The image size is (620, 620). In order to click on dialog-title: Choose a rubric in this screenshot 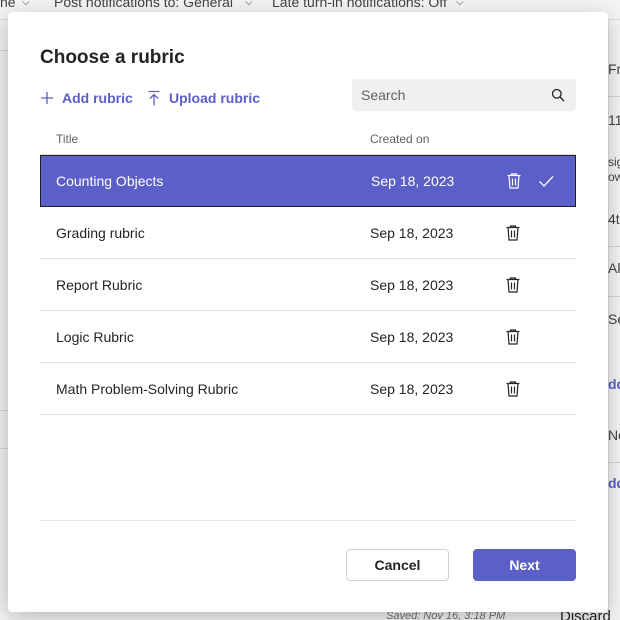, I will do `click(112, 57)`.